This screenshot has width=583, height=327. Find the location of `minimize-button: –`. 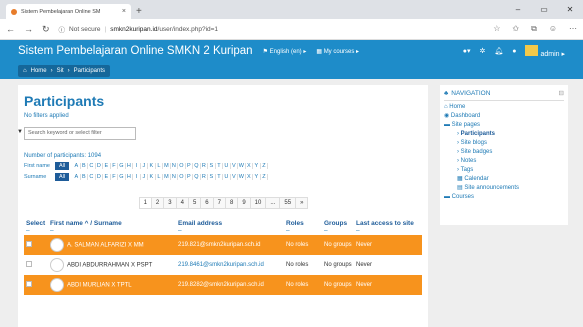

minimize-button: – is located at coordinates (518, 9).